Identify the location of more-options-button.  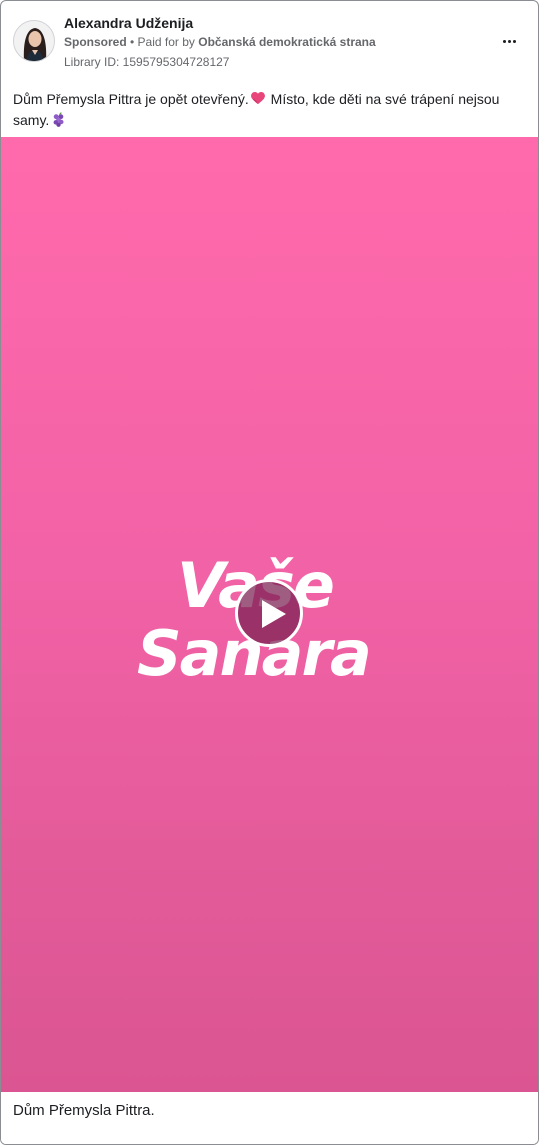
(509, 41).